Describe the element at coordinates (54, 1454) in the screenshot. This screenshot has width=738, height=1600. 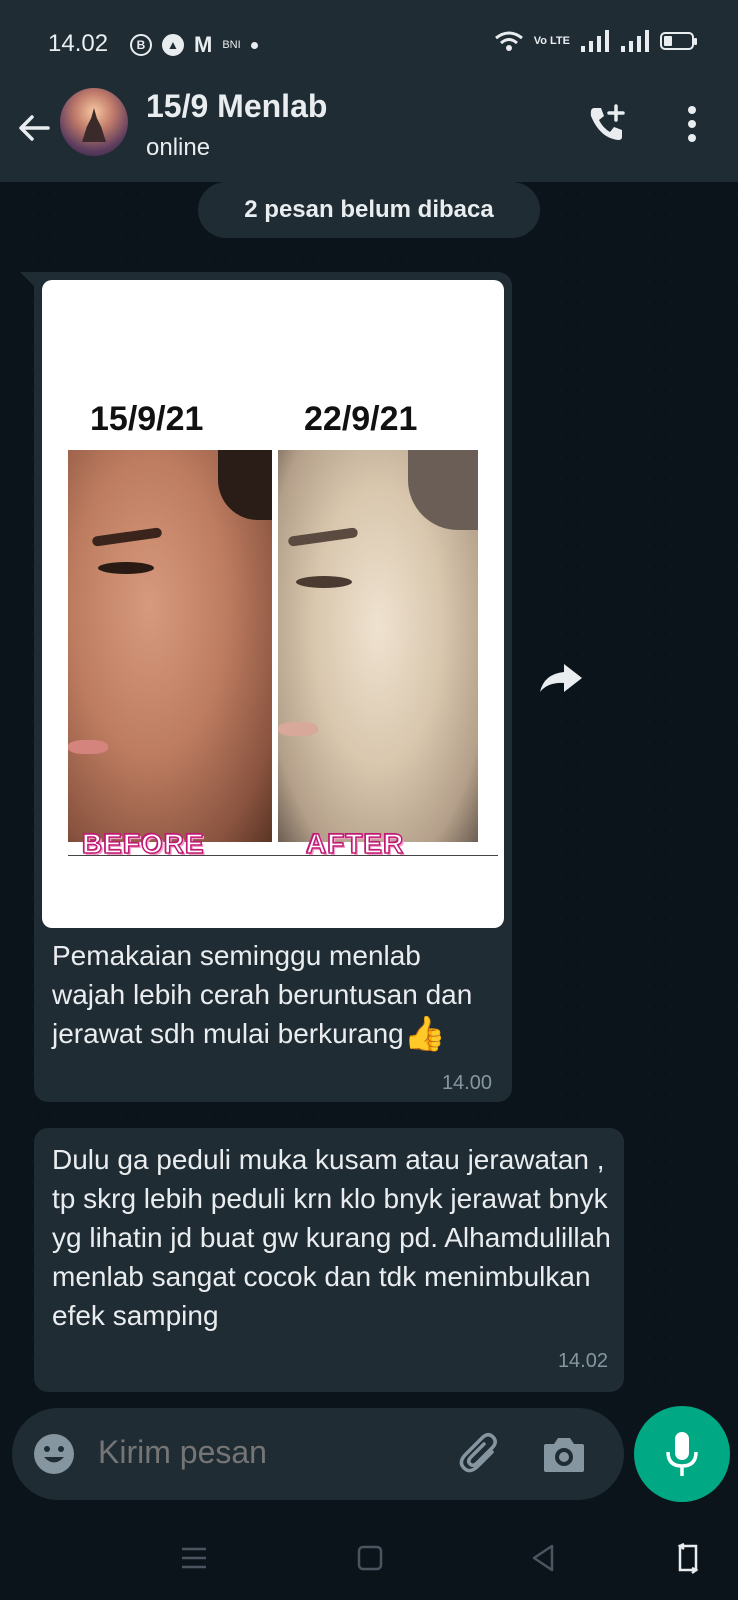
I see `emoji-icon` at that location.